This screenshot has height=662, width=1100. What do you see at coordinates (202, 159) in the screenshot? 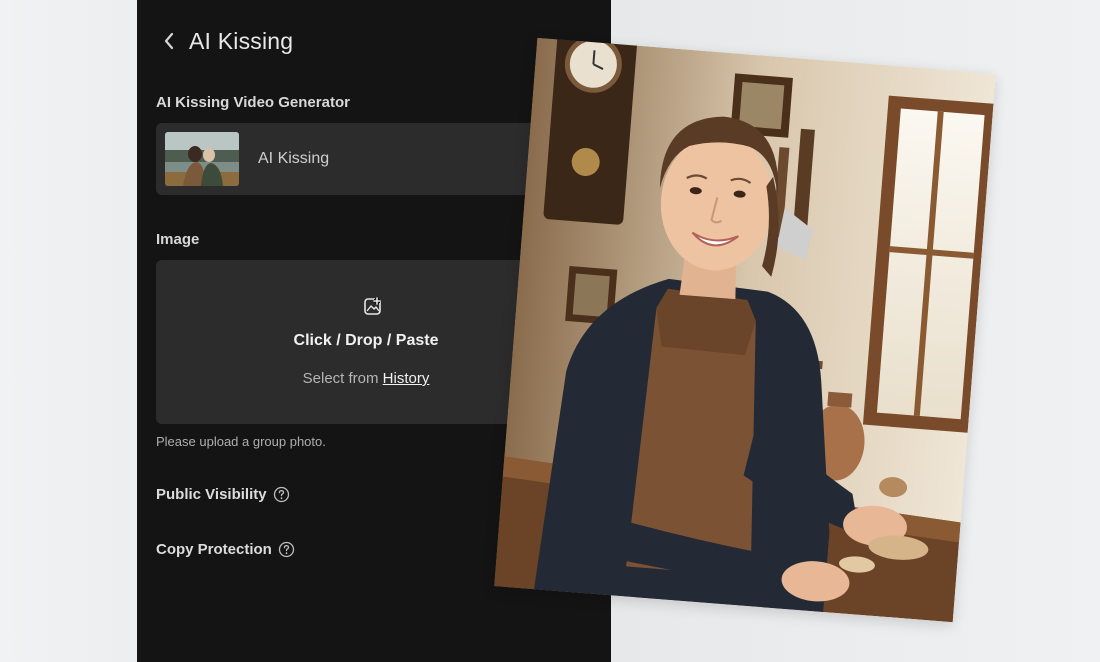
I see `template-thumbnail` at bounding box center [202, 159].